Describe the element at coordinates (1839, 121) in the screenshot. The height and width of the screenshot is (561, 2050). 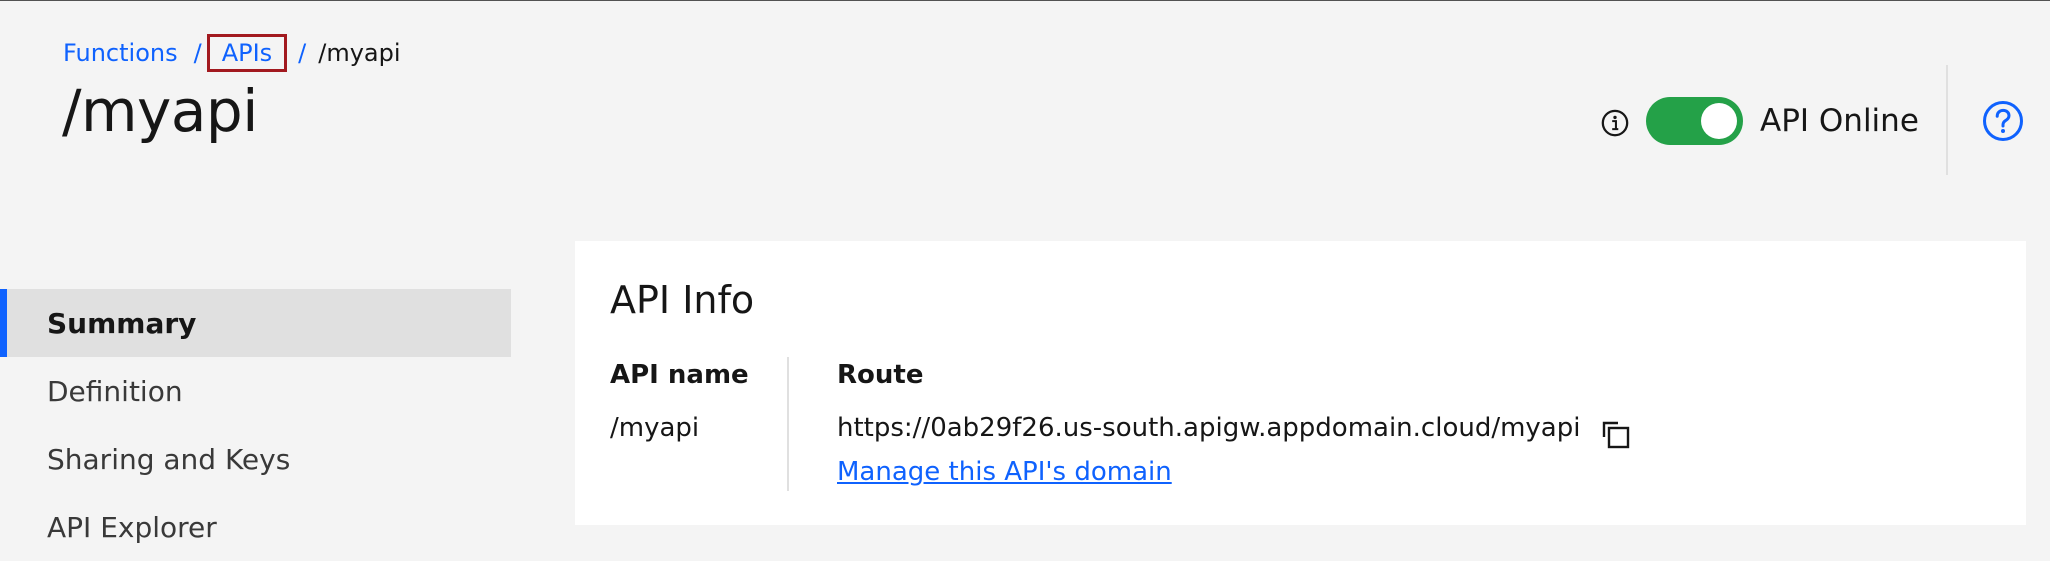
I see `api-online-label: API Online` at that location.